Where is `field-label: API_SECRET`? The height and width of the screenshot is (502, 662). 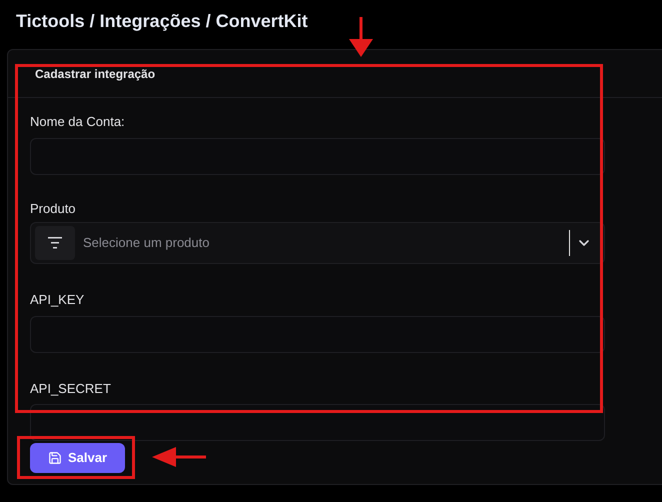 field-label: API_SECRET is located at coordinates (71, 389).